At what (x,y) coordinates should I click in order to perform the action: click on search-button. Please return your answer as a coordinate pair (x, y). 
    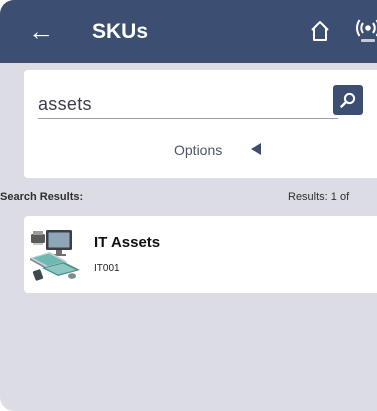
    Looking at the image, I should click on (348, 100).